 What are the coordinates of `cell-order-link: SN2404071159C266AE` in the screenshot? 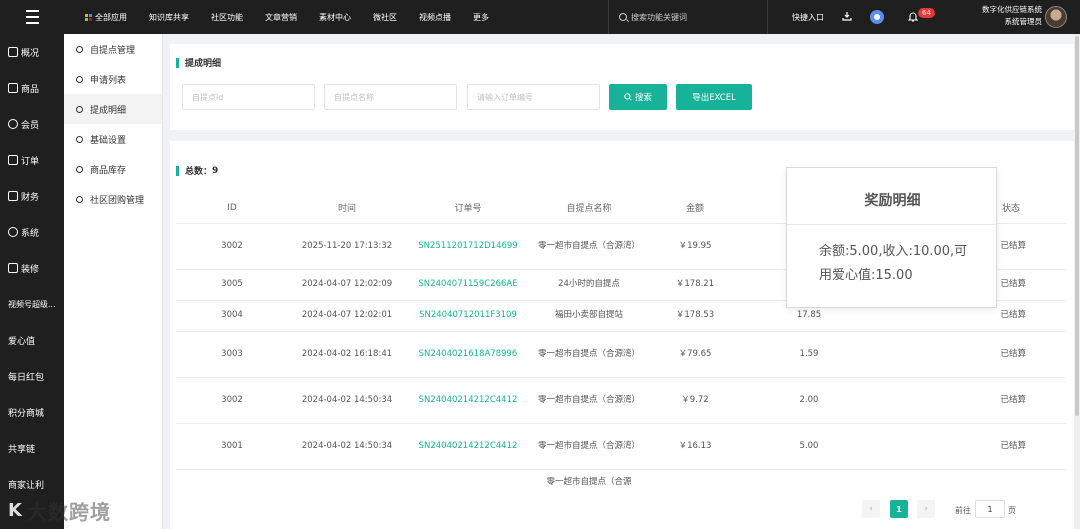 It's located at (468, 284).